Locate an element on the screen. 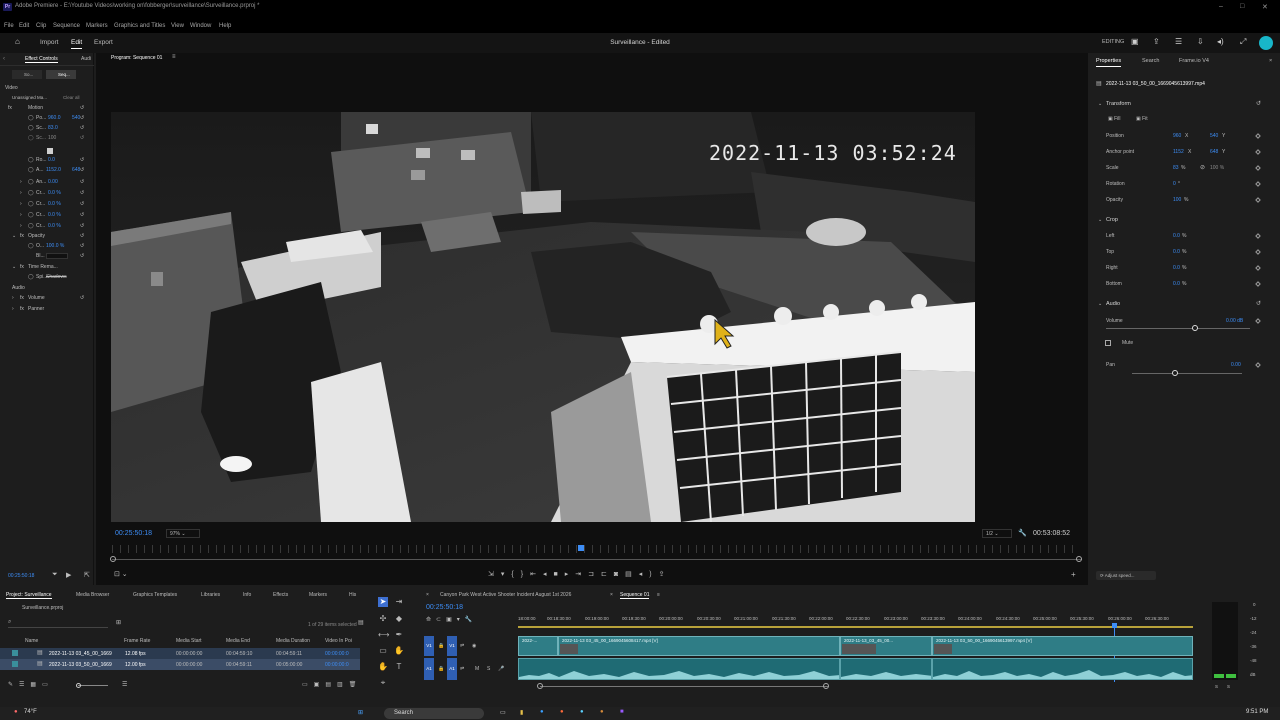 This screenshot has height=720, width=1280. tab-media-browser: Media Browser is located at coordinates (92, 595).